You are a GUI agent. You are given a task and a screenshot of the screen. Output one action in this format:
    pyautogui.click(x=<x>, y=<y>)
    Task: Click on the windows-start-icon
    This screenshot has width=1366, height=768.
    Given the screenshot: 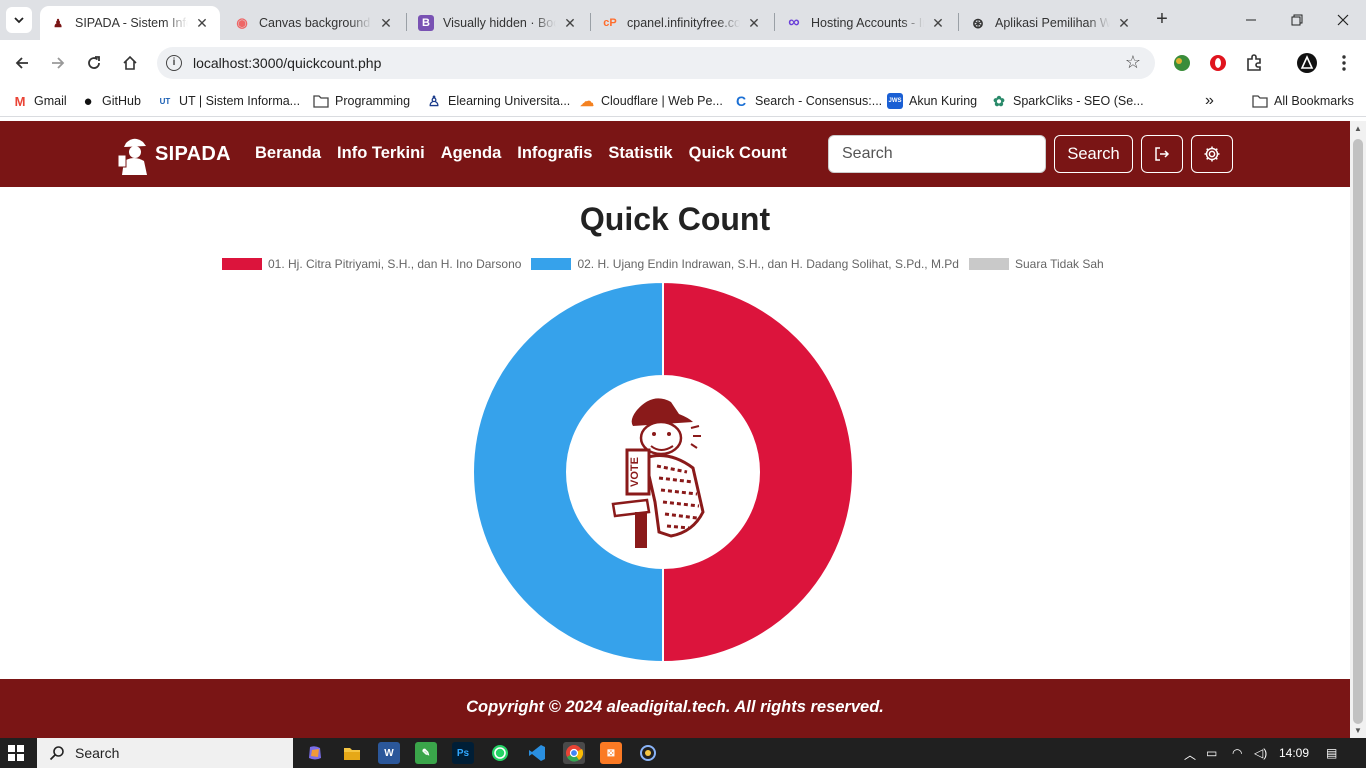 What is the action you would take?
    pyautogui.click(x=16, y=753)
    